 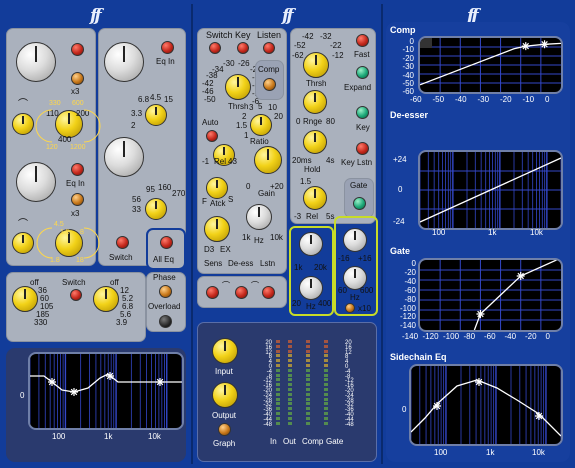 I want to click on schpf-s-1: +16, so click(x=365, y=258).